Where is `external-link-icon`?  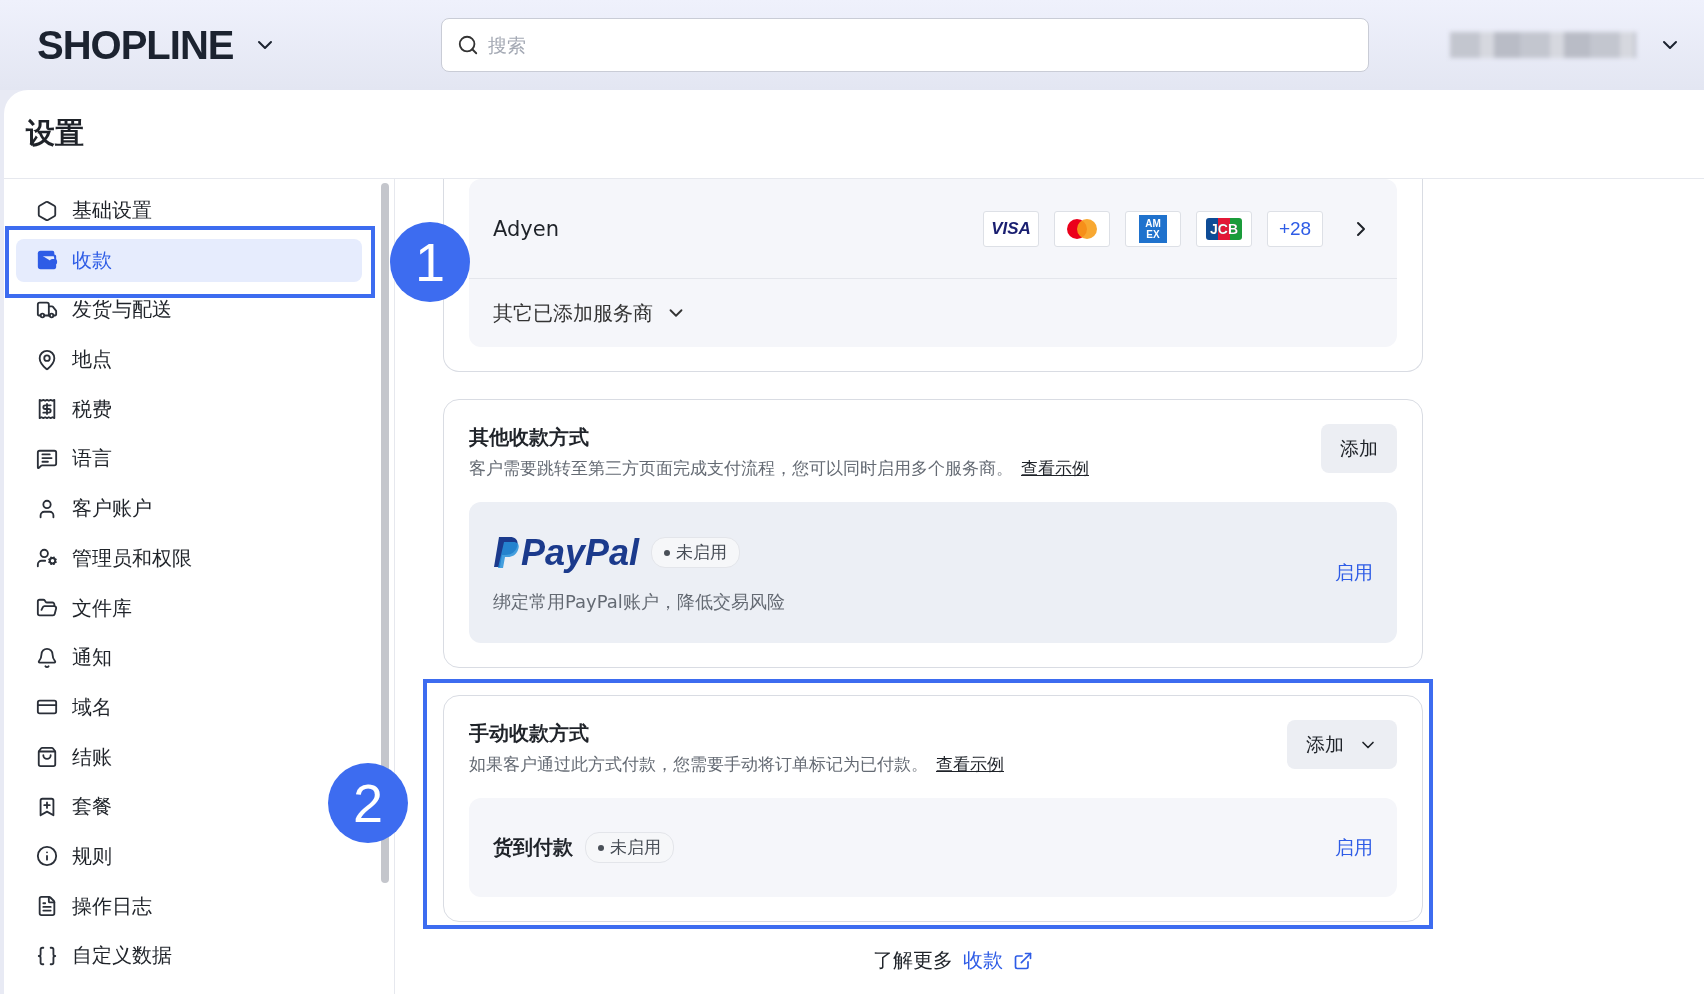
external-link-icon is located at coordinates (1023, 960).